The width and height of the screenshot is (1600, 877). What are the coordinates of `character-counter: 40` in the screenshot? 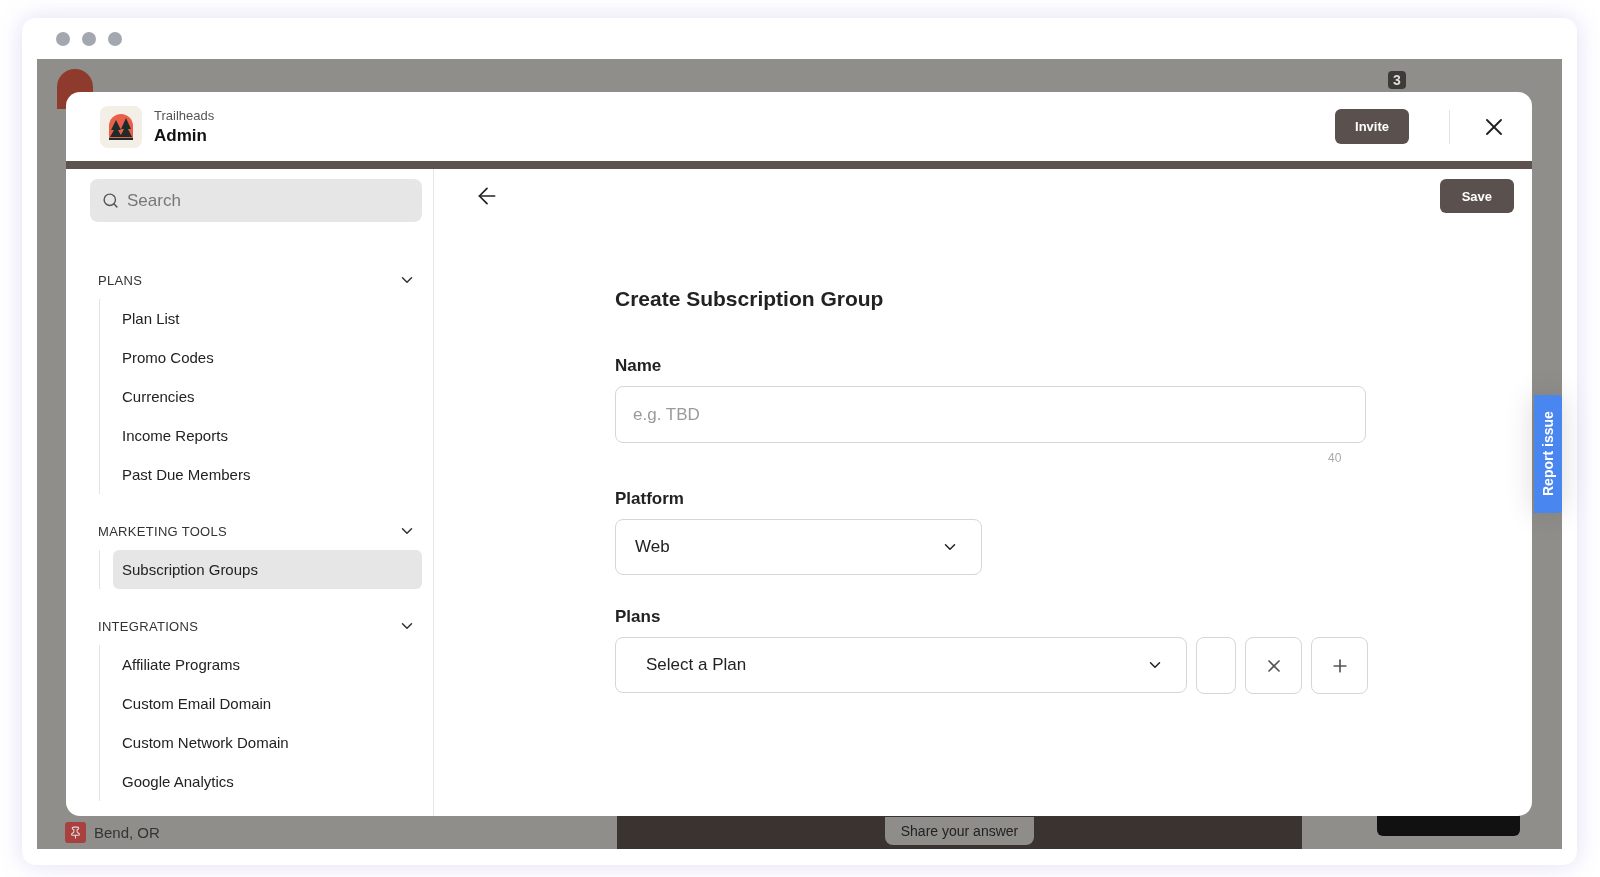 It's located at (1335, 458).